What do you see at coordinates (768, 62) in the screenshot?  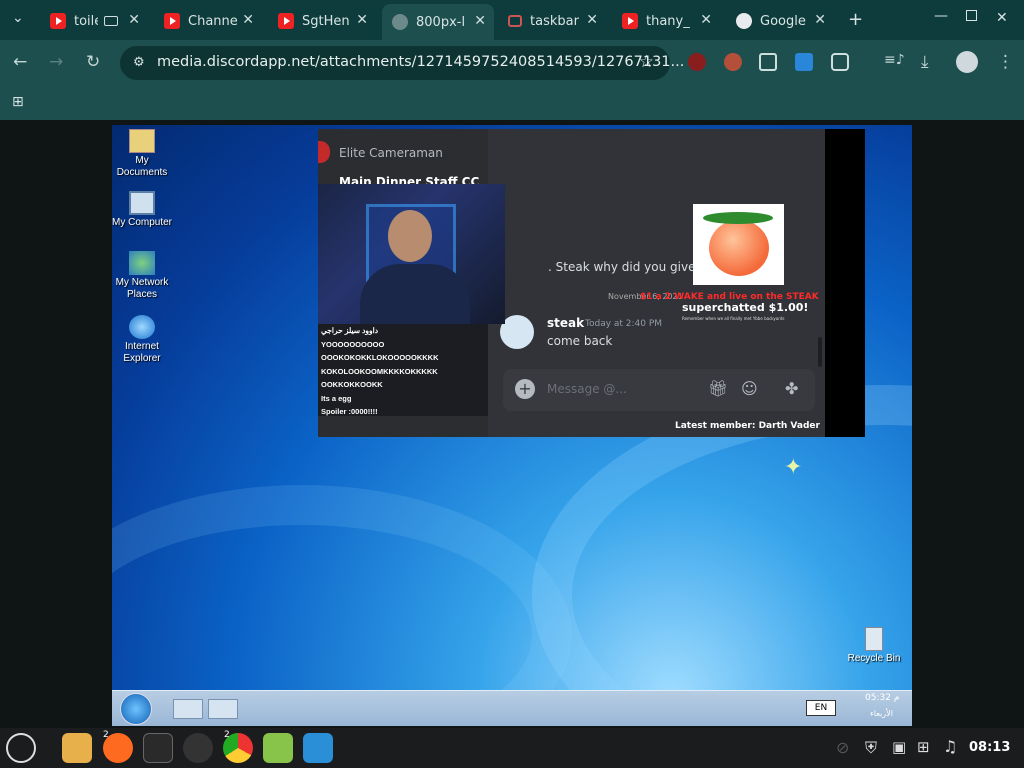 I see `script-extension-icon` at bounding box center [768, 62].